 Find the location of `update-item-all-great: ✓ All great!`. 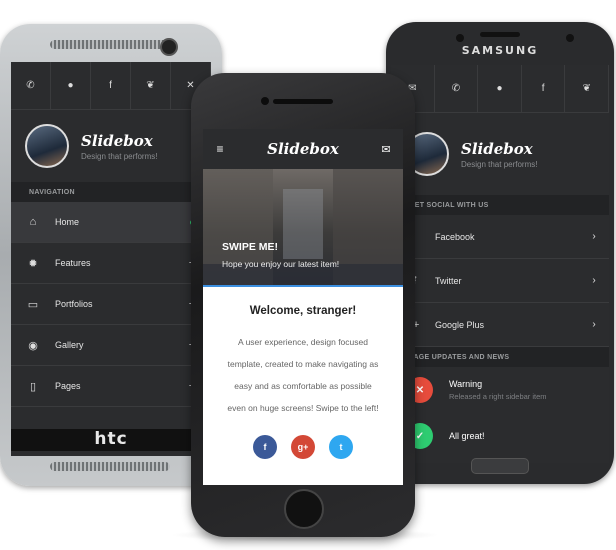

update-item-all-great: ✓ All great! is located at coordinates (500, 436).